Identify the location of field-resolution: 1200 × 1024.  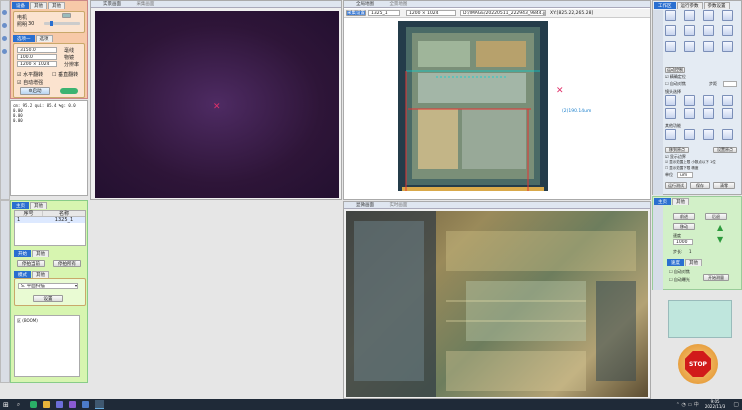
(37, 64).